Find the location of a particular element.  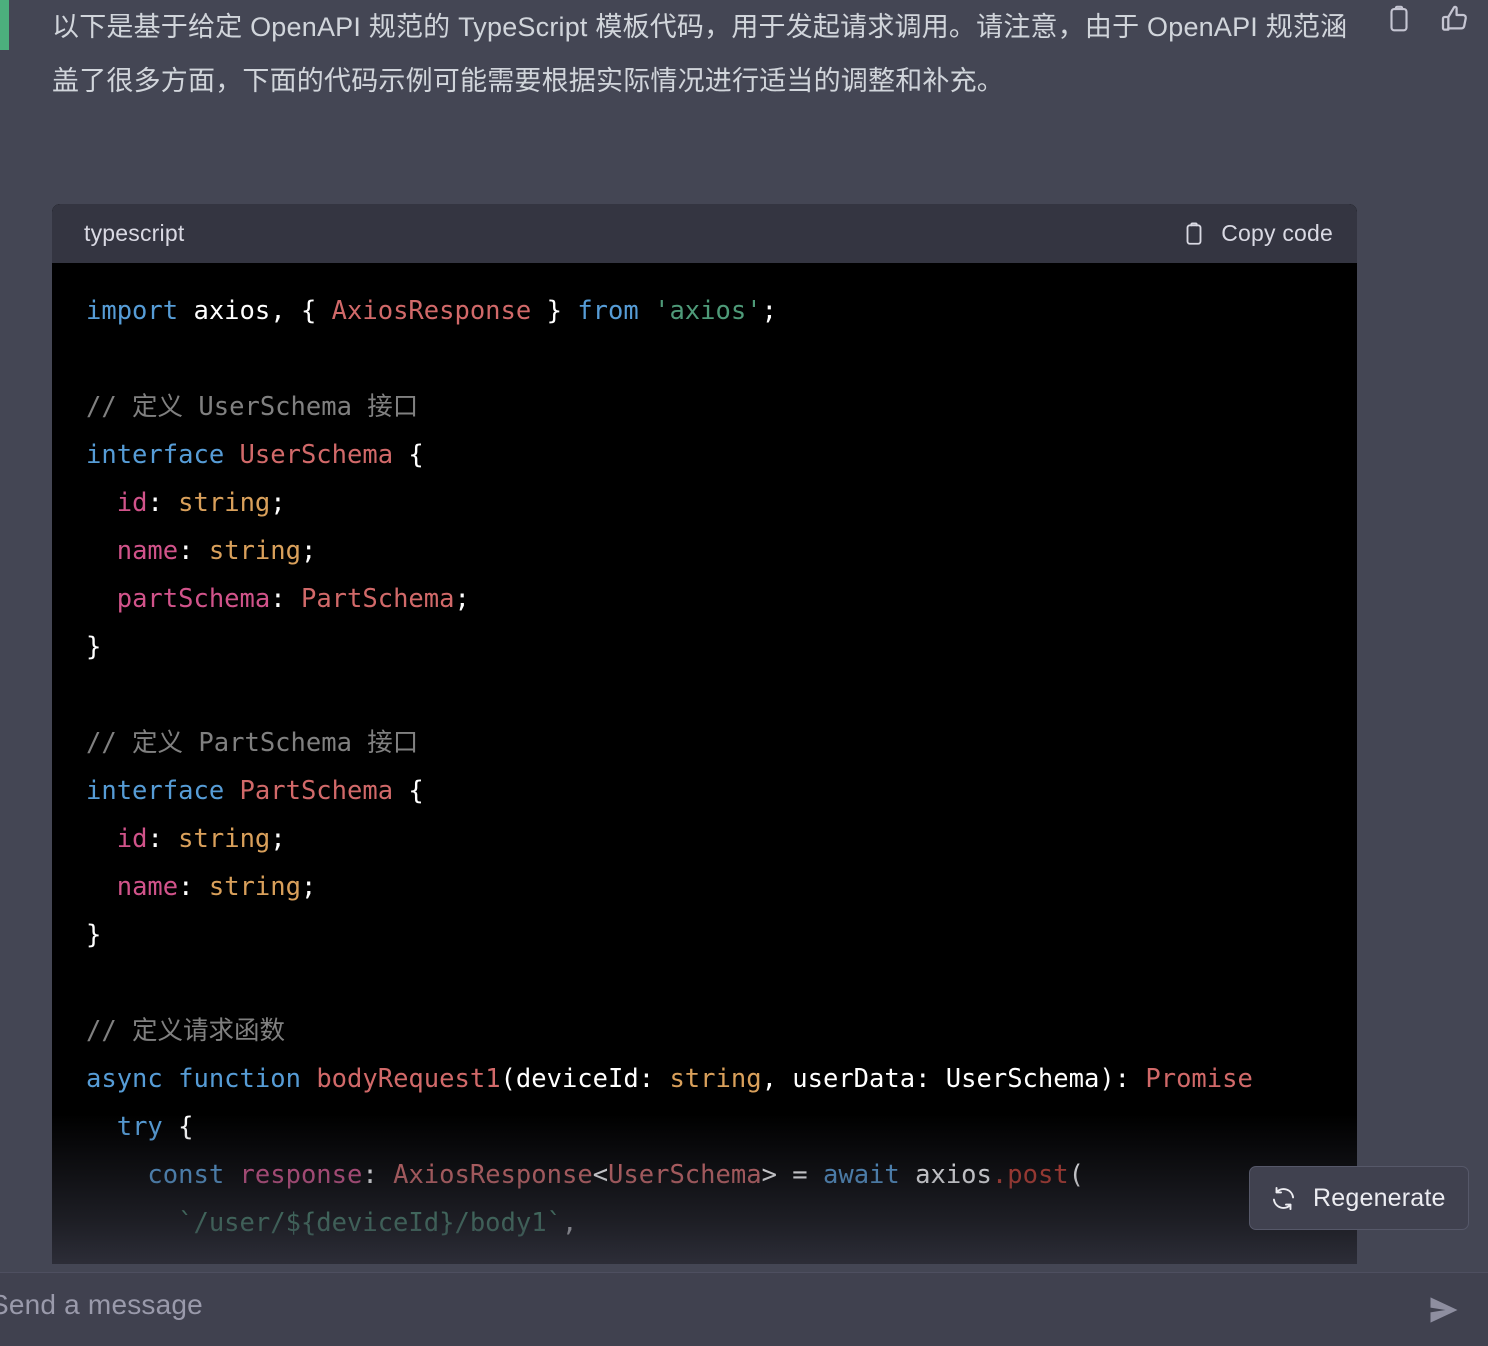

refresh-icon is located at coordinates (1283, 1198).